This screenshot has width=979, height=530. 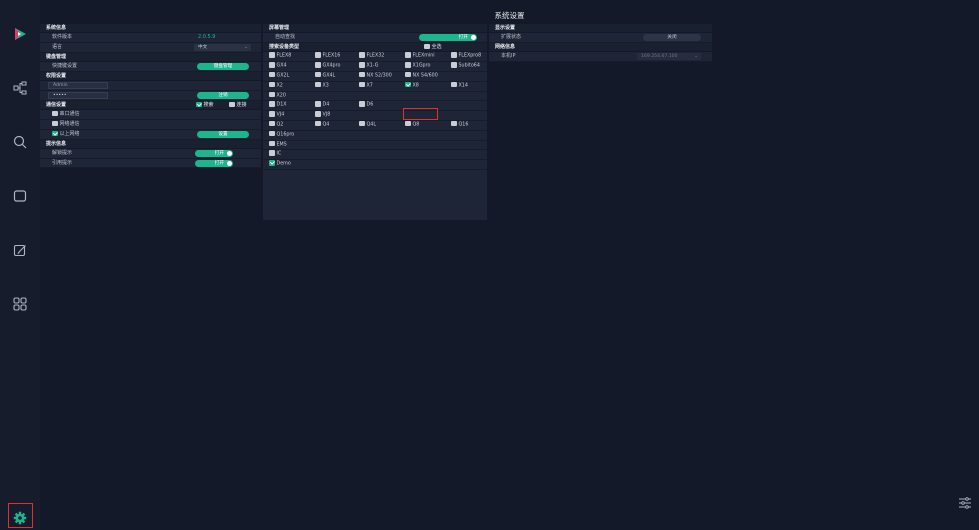 What do you see at coordinates (223, 96) in the screenshot?
I see `logout-button: 注销` at bounding box center [223, 96].